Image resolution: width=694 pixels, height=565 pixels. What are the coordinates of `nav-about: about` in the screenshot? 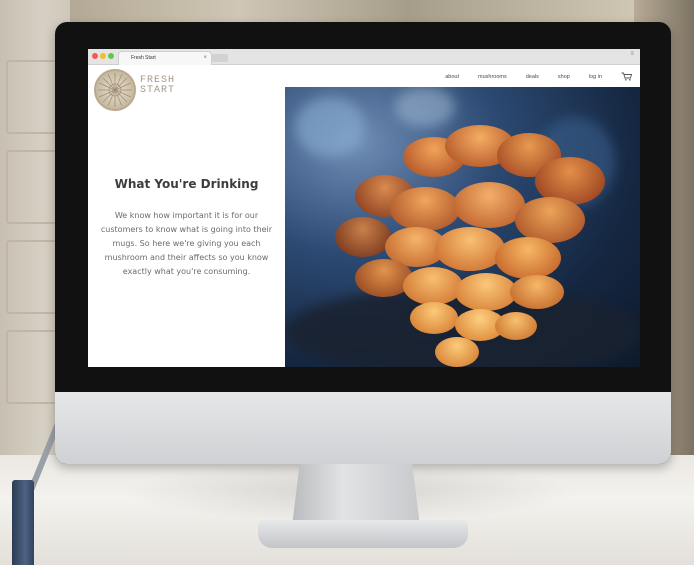 It's located at (452, 77).